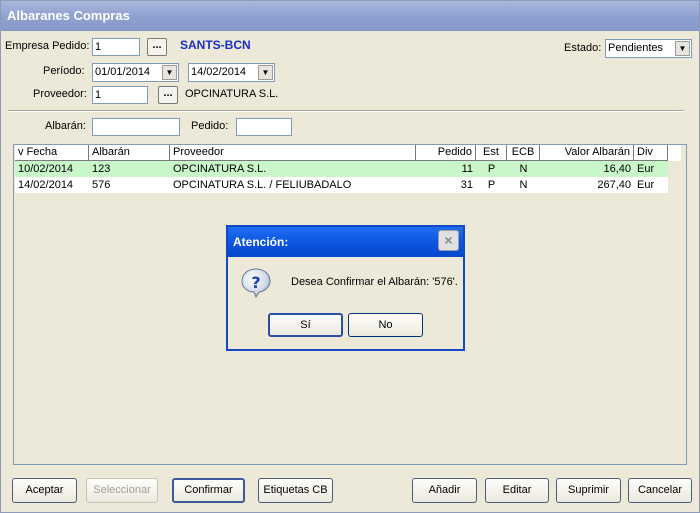  I want to click on col-fecha: v Fecha, so click(52, 153).